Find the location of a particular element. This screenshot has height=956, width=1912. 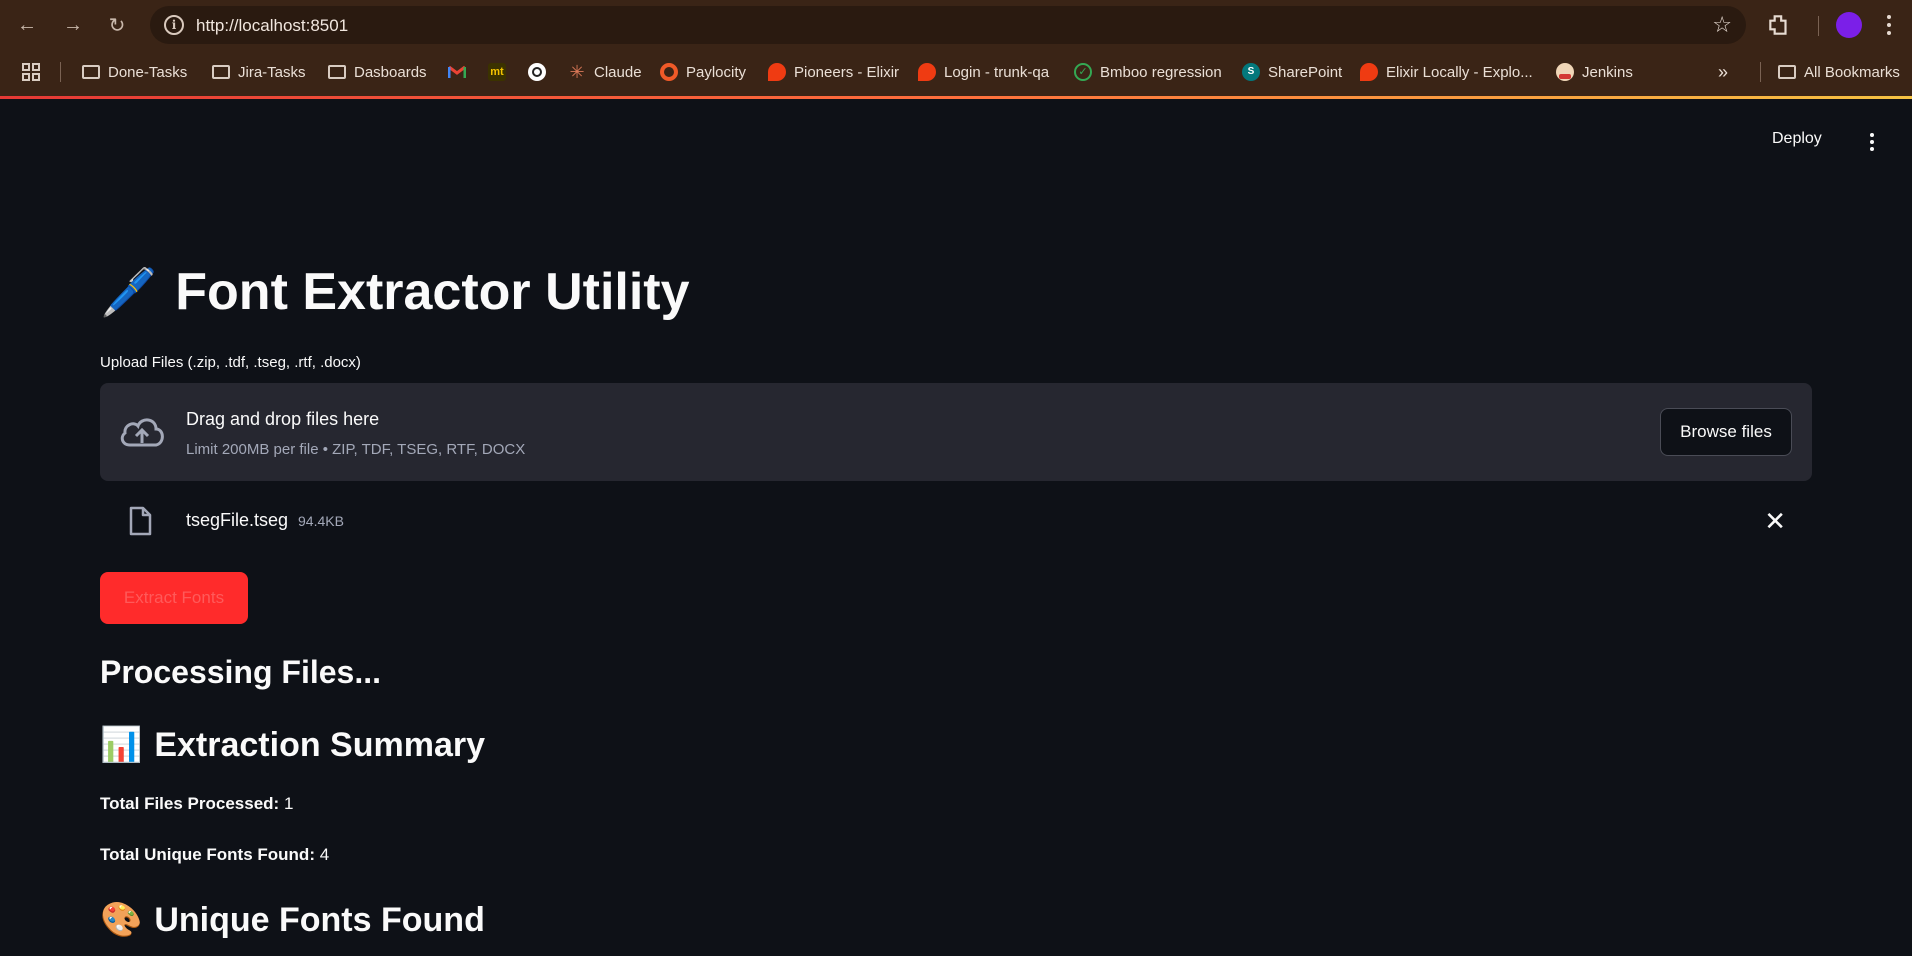

bookmark-login-trunk-qa: Login - trunk-qa is located at coordinates (983, 72).